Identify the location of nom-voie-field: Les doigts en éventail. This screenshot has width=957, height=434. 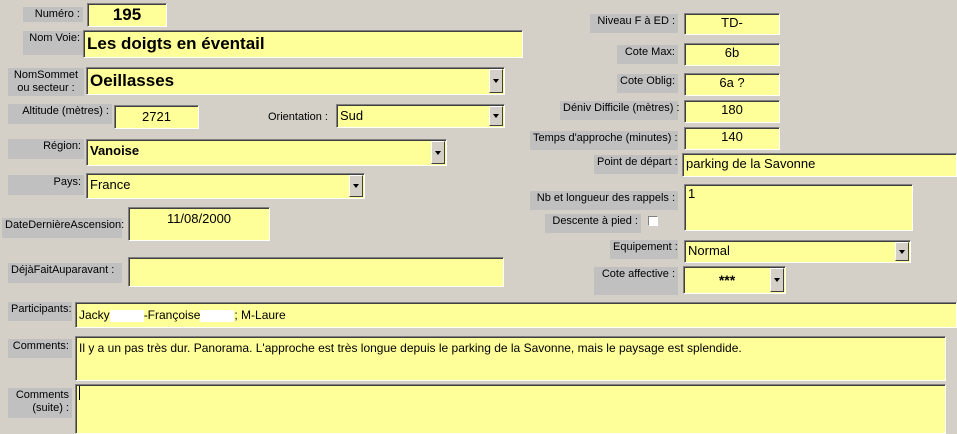
(303, 44).